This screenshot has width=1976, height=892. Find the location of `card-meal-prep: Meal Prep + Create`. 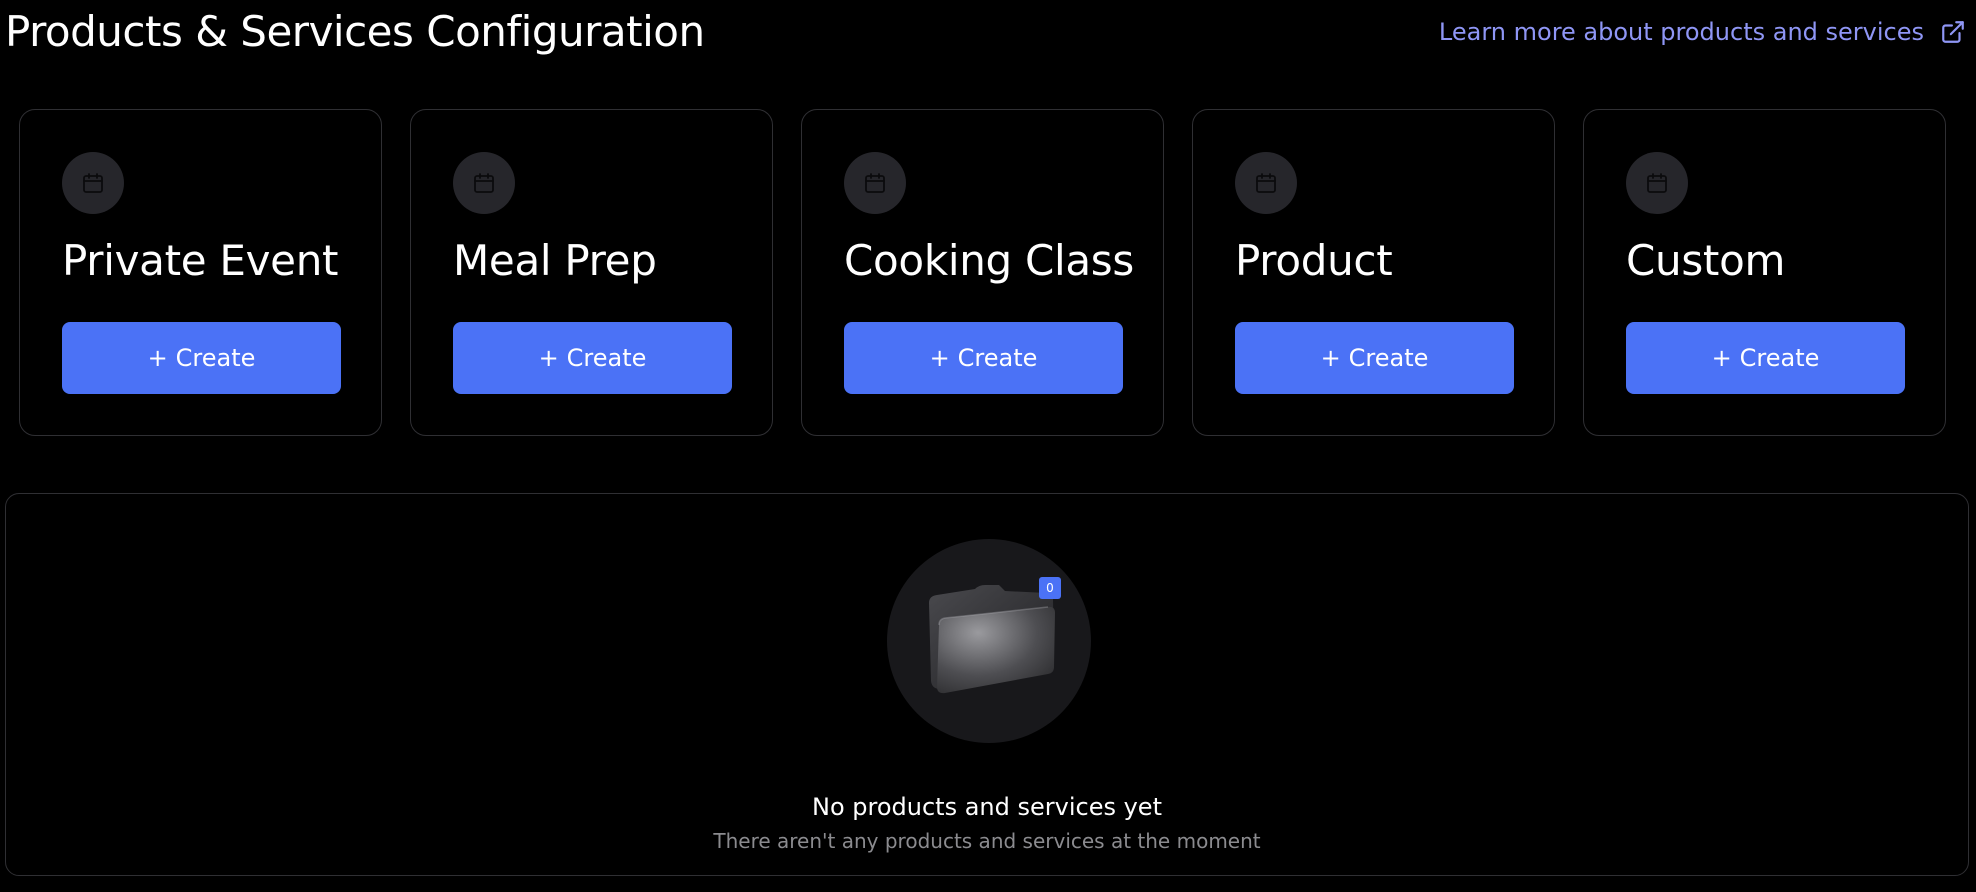

card-meal-prep: Meal Prep + Create is located at coordinates (591, 272).